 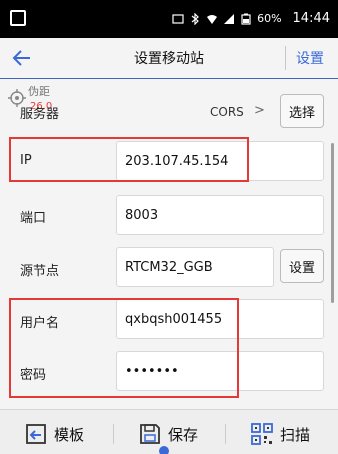 I want to click on bluetooth-icon, so click(x=195, y=19).